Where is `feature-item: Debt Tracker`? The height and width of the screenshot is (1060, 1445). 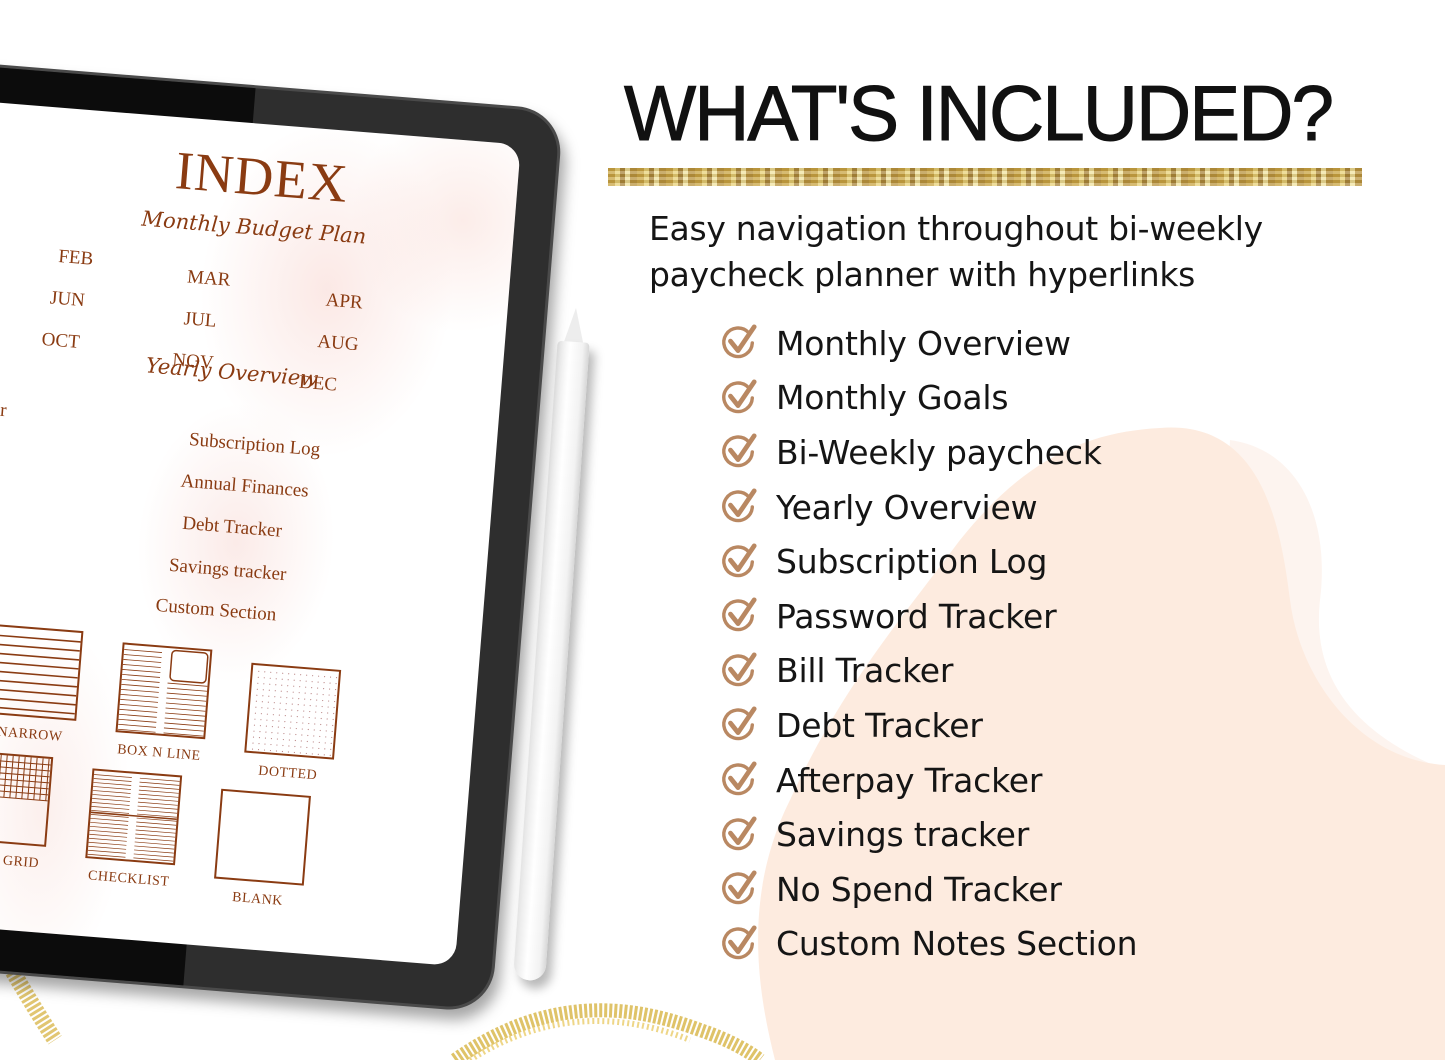 feature-item: Debt Tracker is located at coordinates (928, 725).